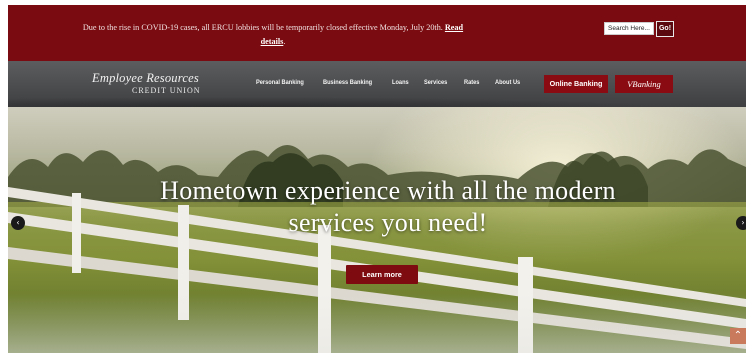  I want to click on nav-about-us: About Us, so click(507, 82).